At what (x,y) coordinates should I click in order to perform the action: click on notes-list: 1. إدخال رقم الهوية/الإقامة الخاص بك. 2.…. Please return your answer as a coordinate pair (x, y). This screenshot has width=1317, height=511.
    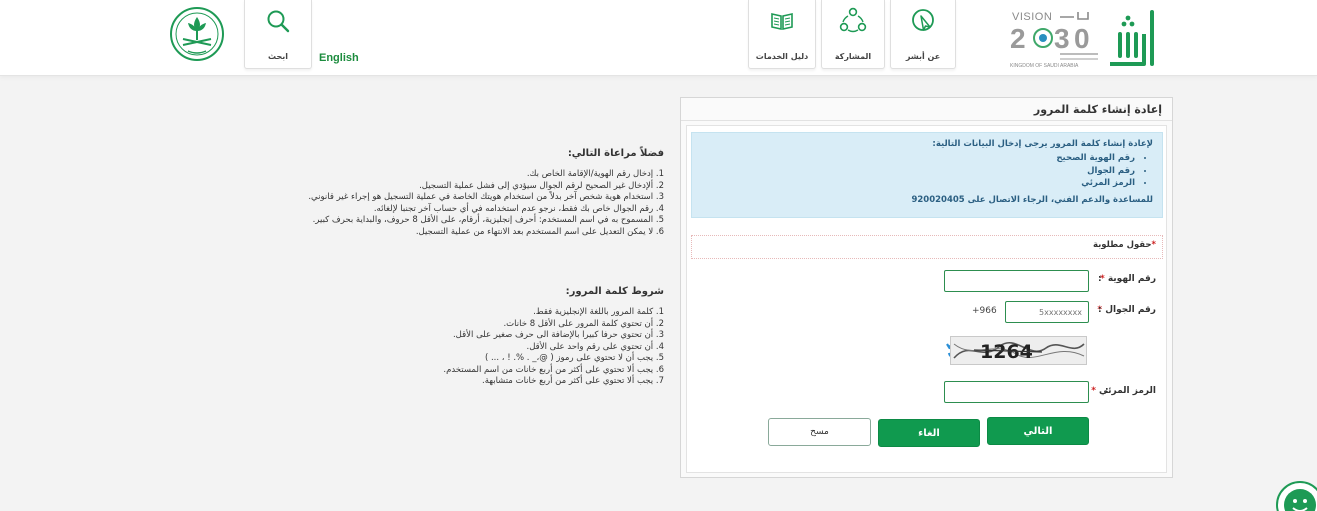
    Looking at the image, I should click on (486, 203).